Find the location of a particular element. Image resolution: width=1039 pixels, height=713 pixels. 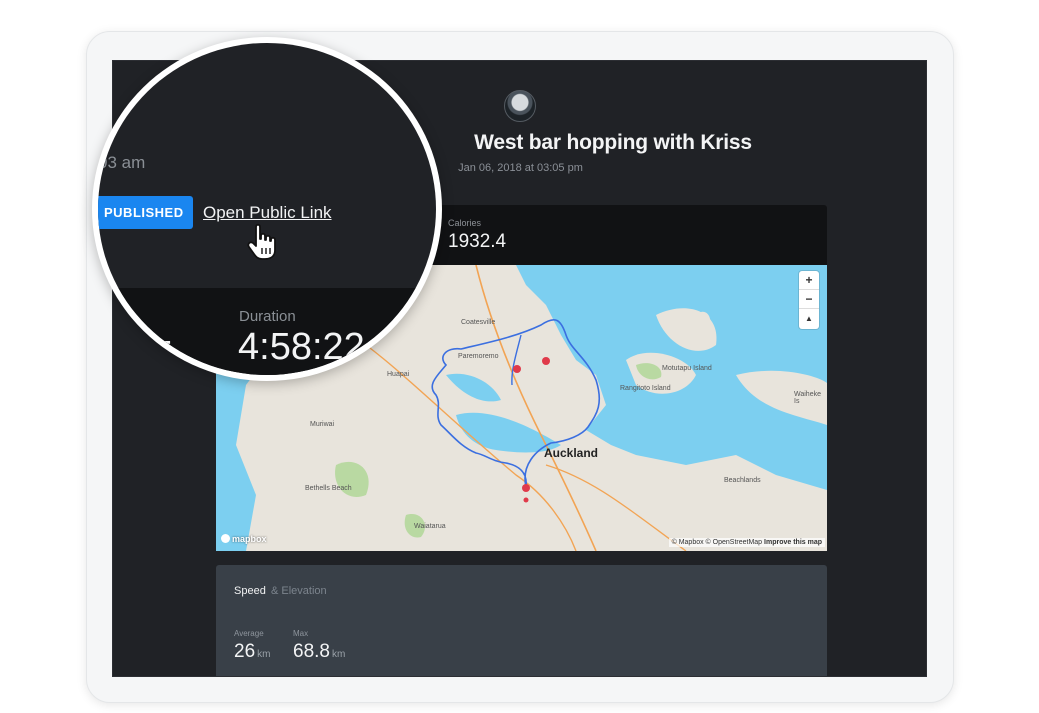

map-zoom-control: + − ▲ is located at coordinates (809, 300).